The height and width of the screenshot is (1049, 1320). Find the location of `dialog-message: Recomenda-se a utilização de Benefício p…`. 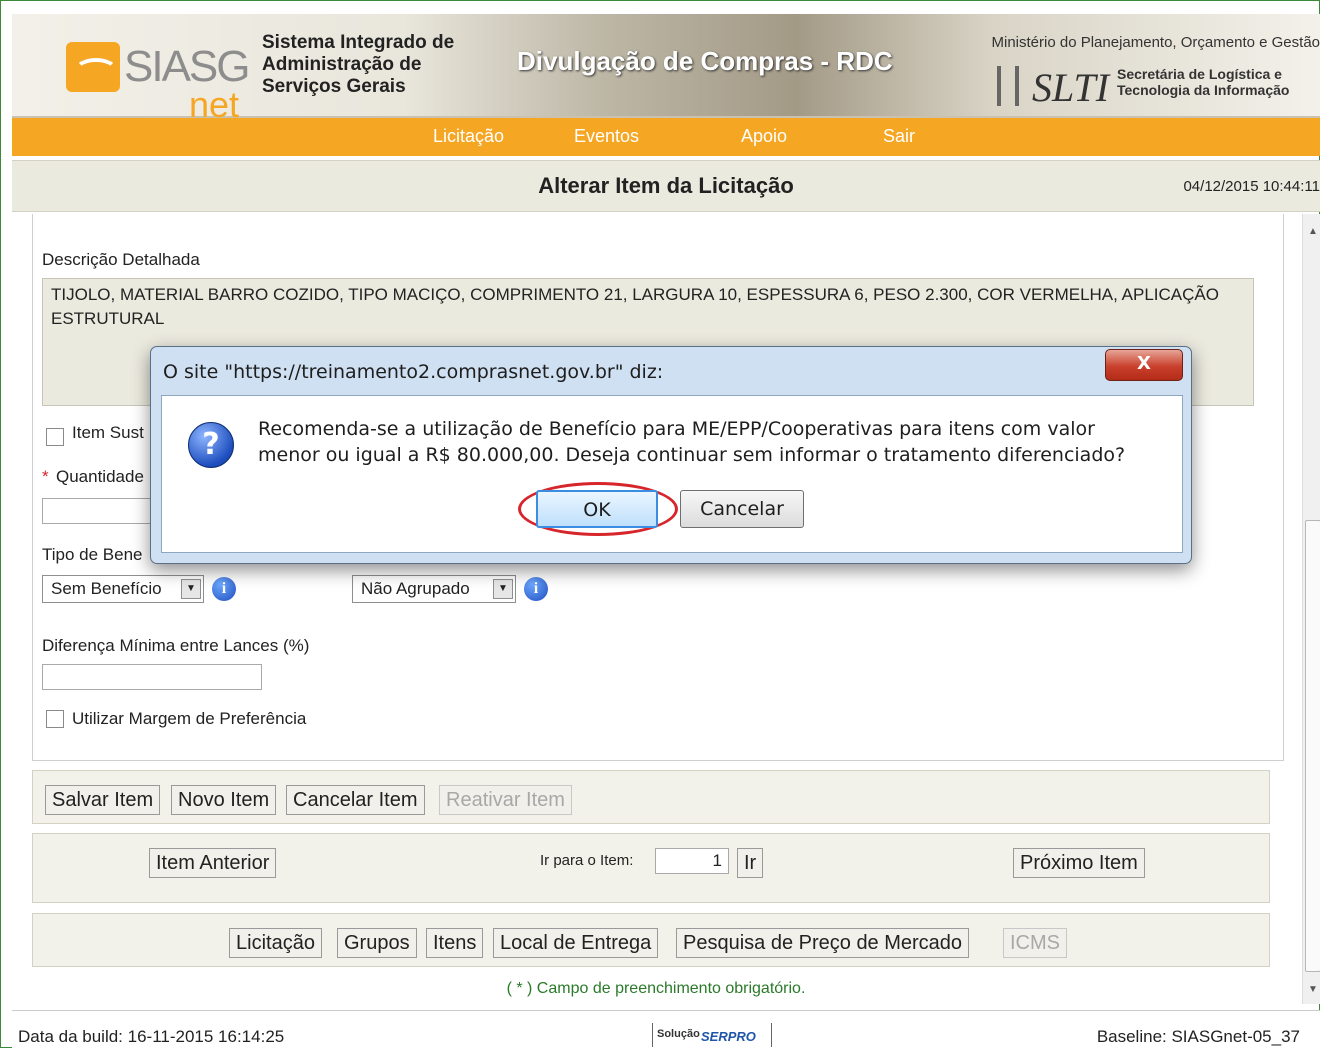

dialog-message: Recomenda-se a utilização de Benefício p… is located at coordinates (708, 442).